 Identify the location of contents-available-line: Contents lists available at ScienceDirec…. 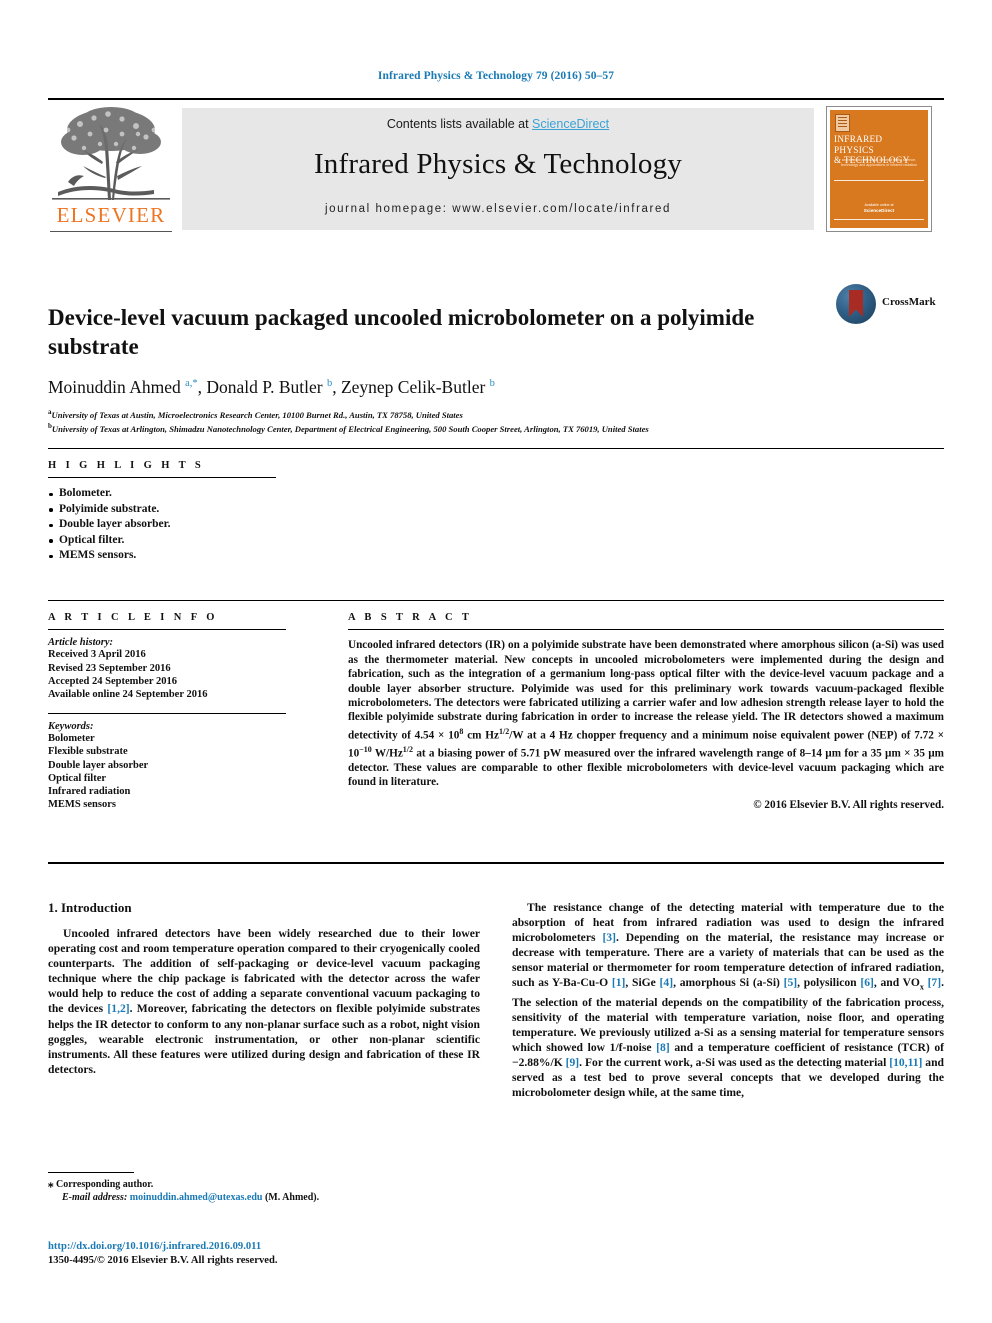
(498, 124).